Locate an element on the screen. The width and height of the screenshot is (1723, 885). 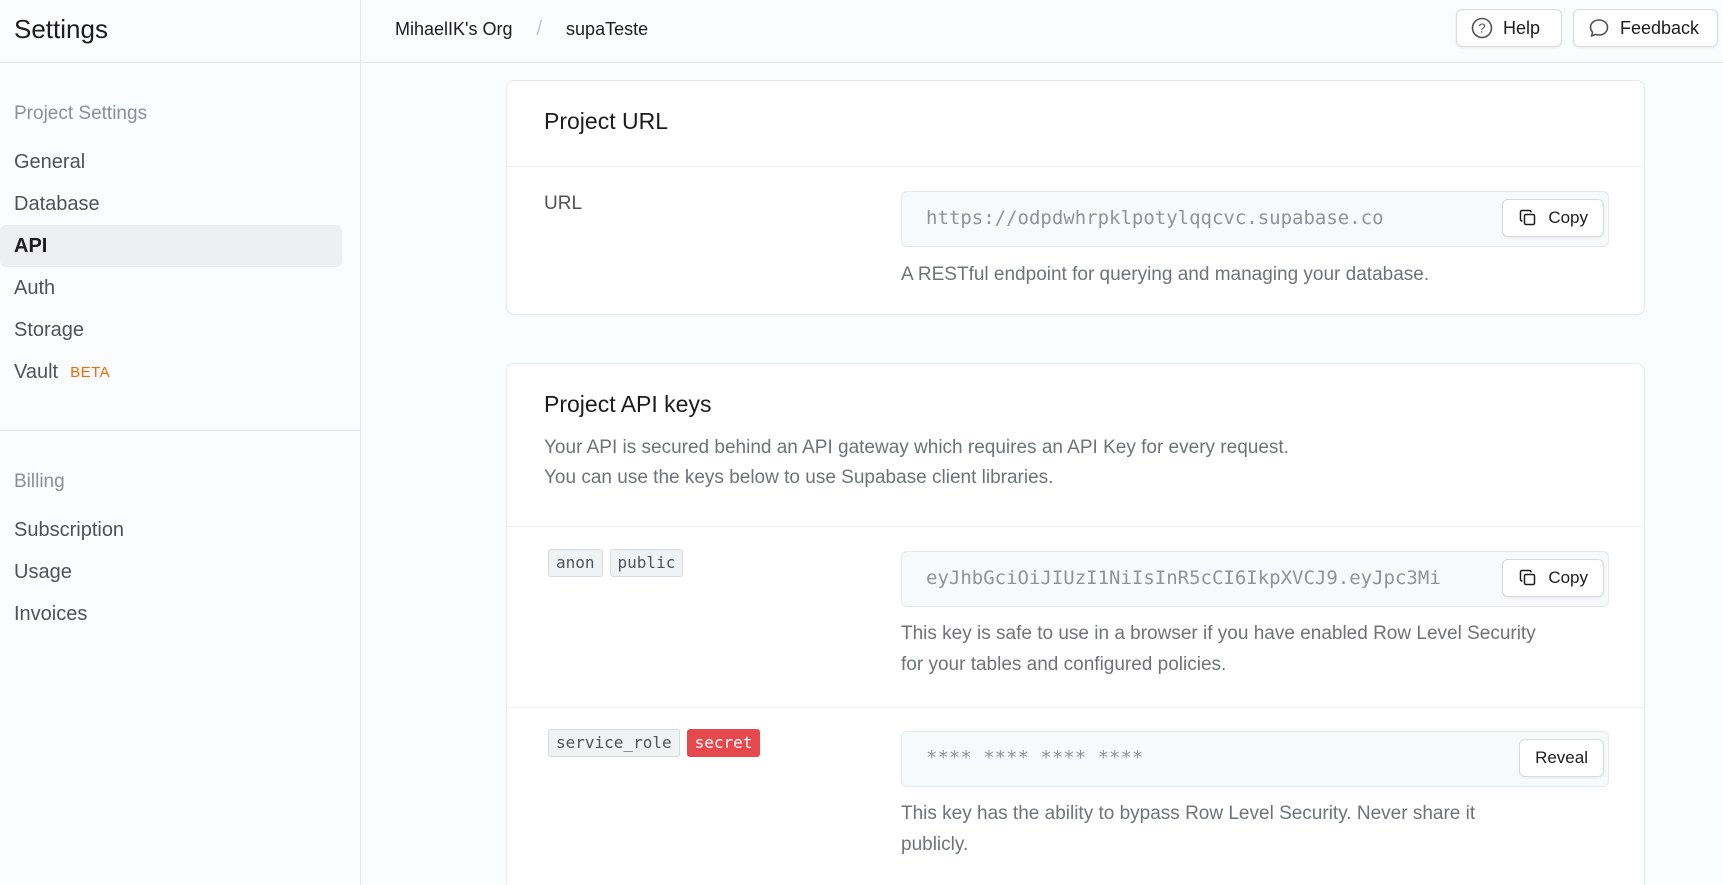
section-title-project-settings: Project Settings is located at coordinates (81, 113).